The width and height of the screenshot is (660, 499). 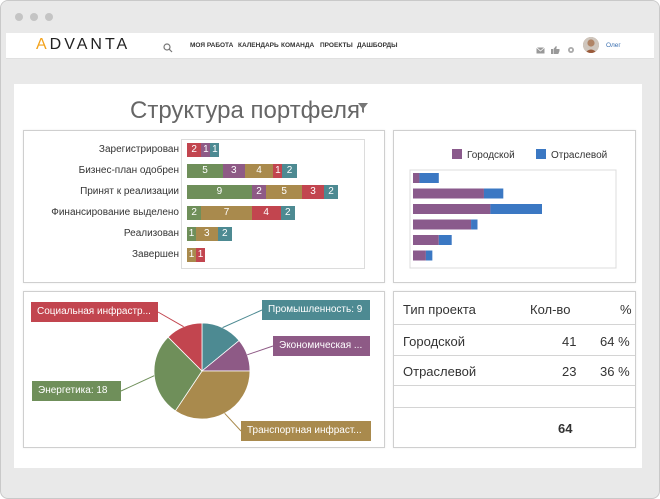 What do you see at coordinates (439, 309) in the screenshot?
I see `table-header-type: Тип проекта` at bounding box center [439, 309].